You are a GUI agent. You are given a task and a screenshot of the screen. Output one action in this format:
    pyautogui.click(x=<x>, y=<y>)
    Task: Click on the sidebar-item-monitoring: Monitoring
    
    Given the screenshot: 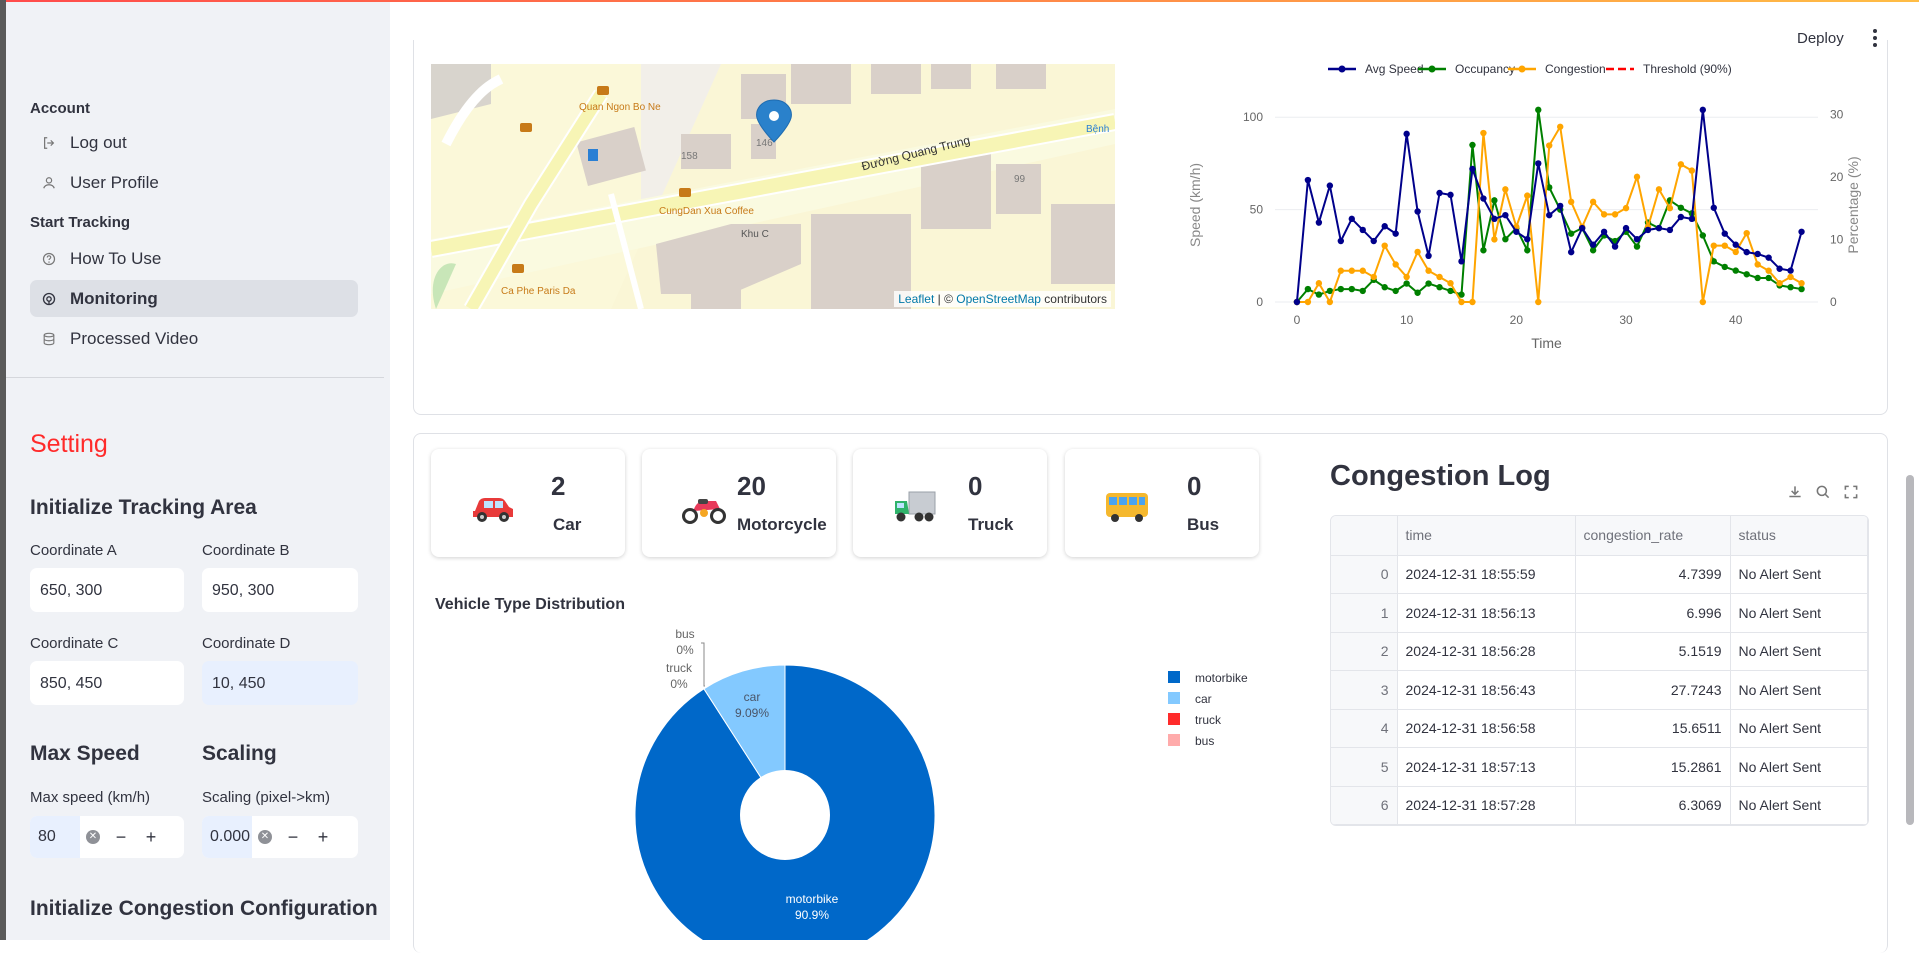 What is the action you would take?
    pyautogui.click(x=194, y=298)
    